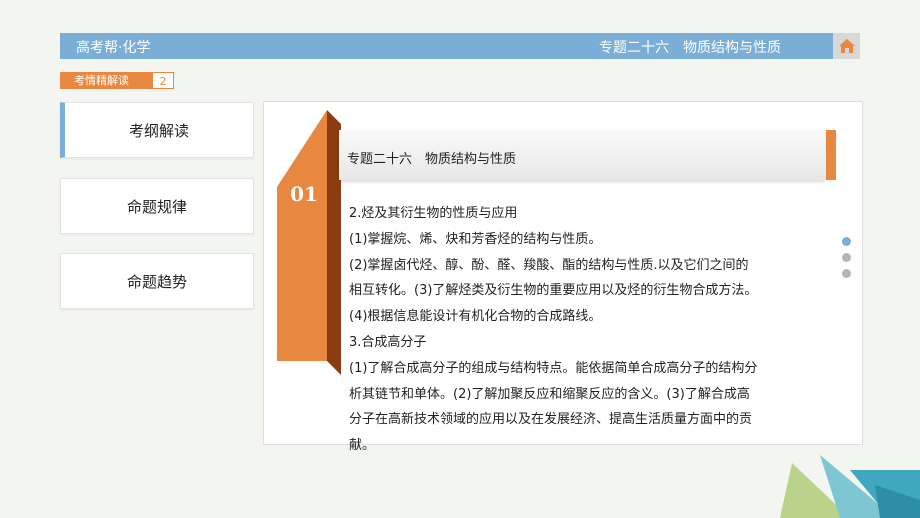  I want to click on body-line: 2.烃及其衍生物的性质与应用, so click(433, 213).